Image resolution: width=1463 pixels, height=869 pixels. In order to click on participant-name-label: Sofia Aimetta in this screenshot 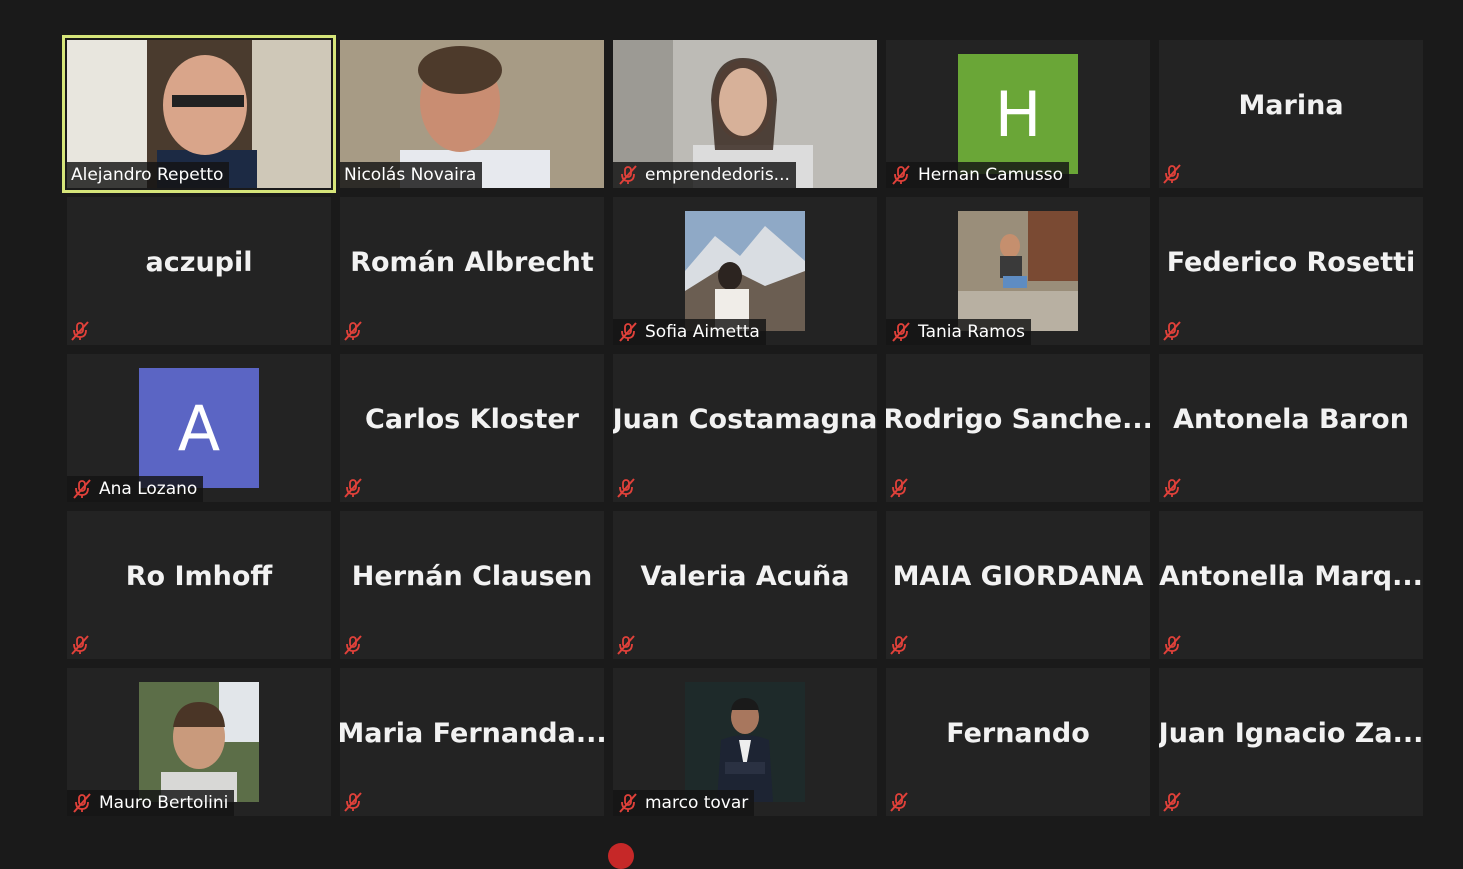, I will do `click(689, 332)`.